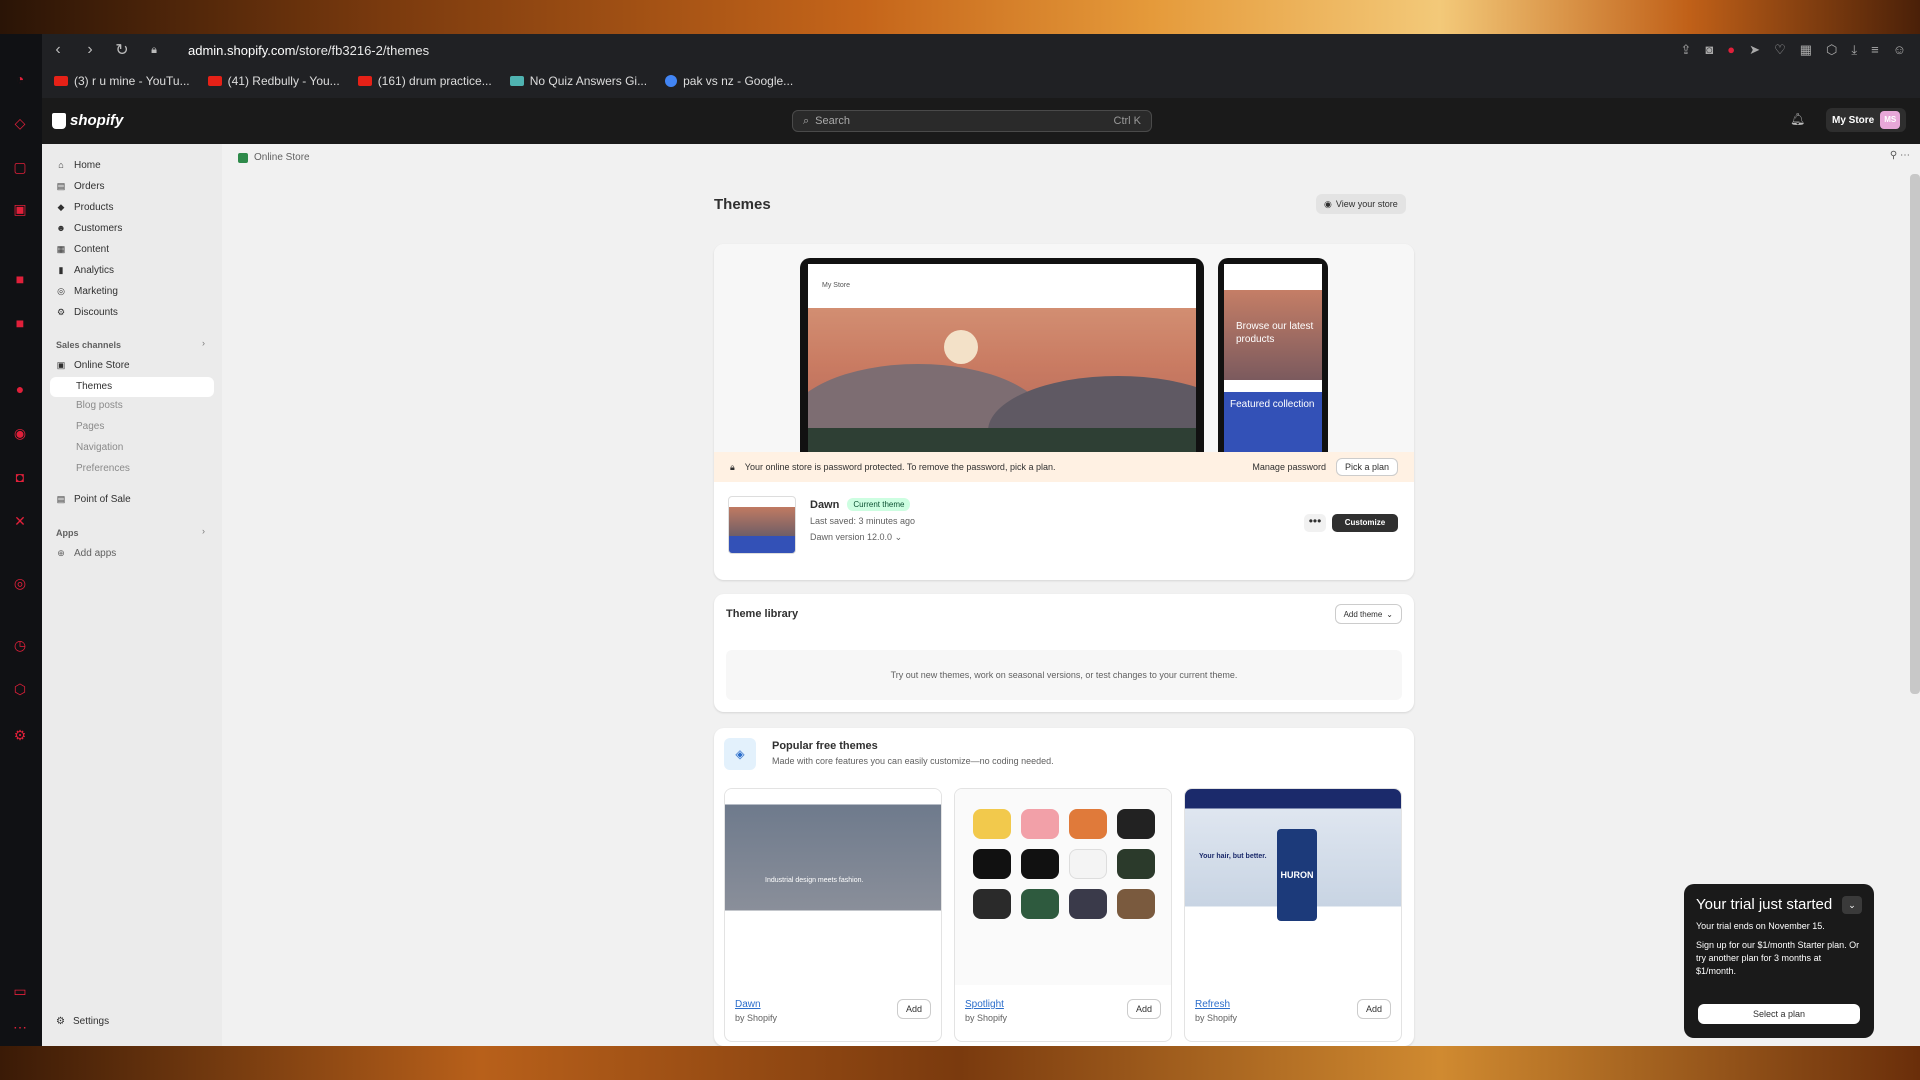  What do you see at coordinates (90, 426) in the screenshot?
I see `sidebar-item-pages: Pages` at bounding box center [90, 426].